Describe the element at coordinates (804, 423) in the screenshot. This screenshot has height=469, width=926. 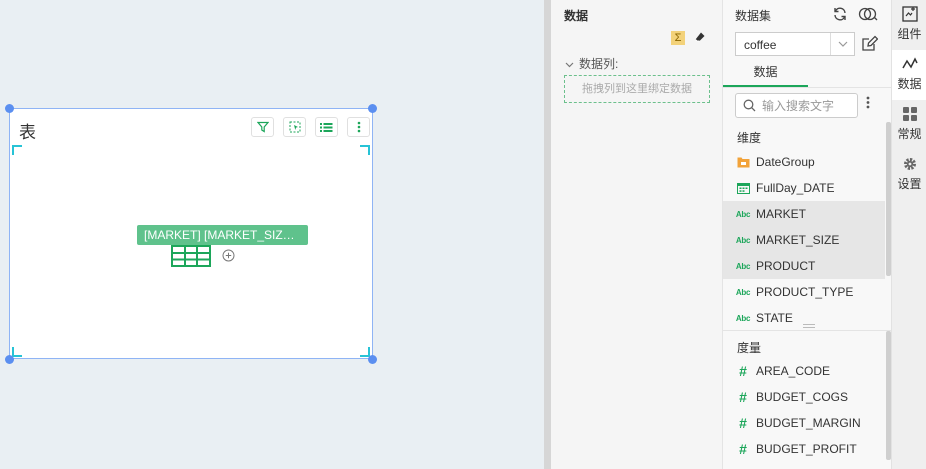
I see `field-item: # BUDGET_MARGIN` at that location.